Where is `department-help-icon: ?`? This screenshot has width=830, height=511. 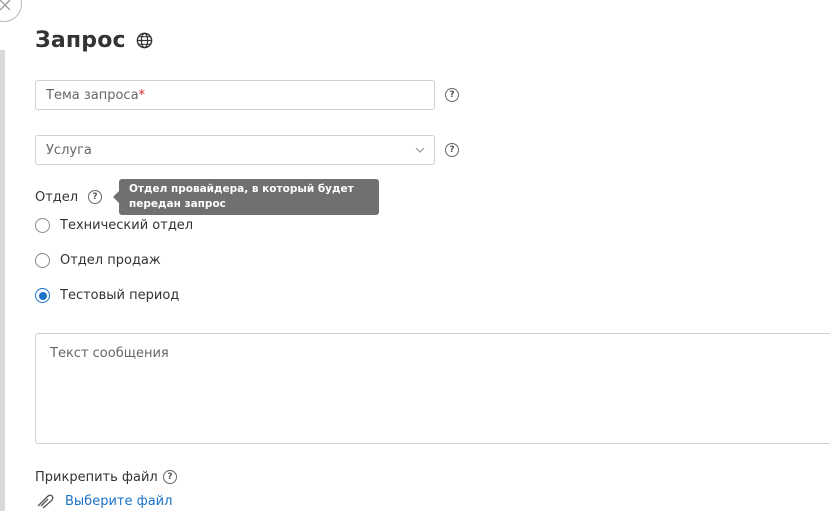 department-help-icon: ? is located at coordinates (95, 197).